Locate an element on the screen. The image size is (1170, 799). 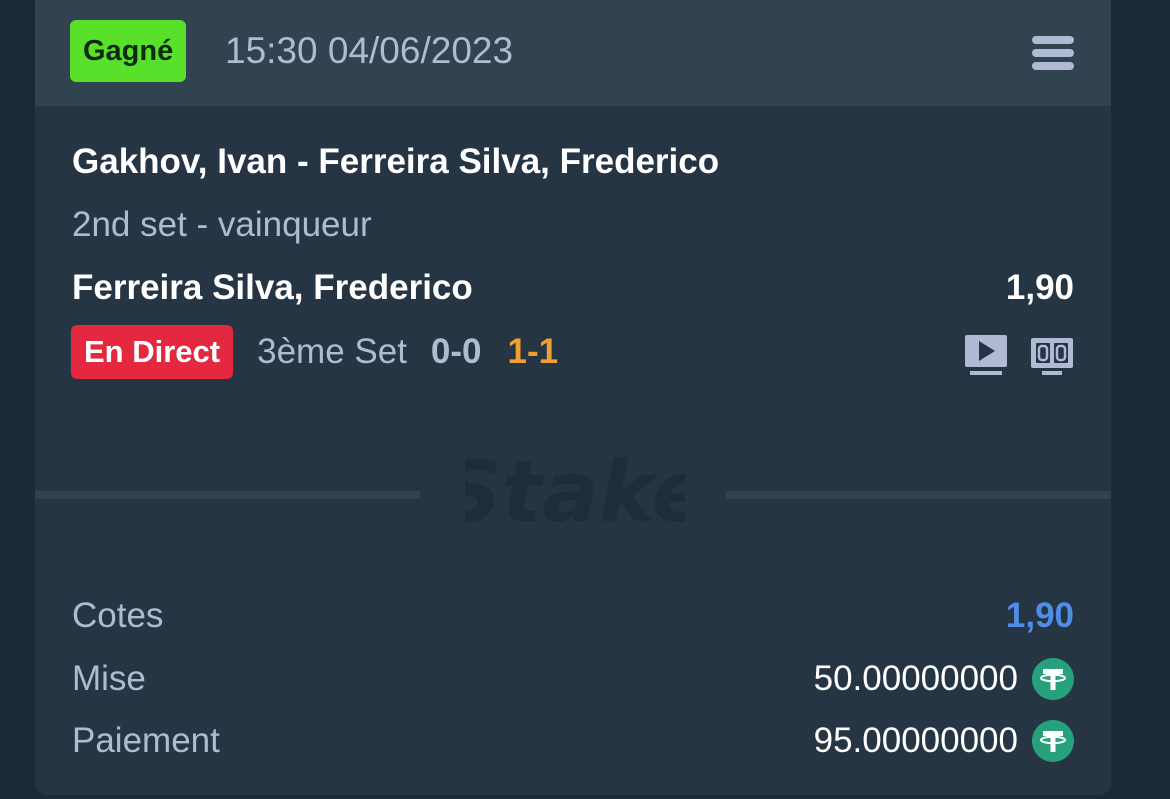
set-score: 0-0 is located at coordinates (456, 351).